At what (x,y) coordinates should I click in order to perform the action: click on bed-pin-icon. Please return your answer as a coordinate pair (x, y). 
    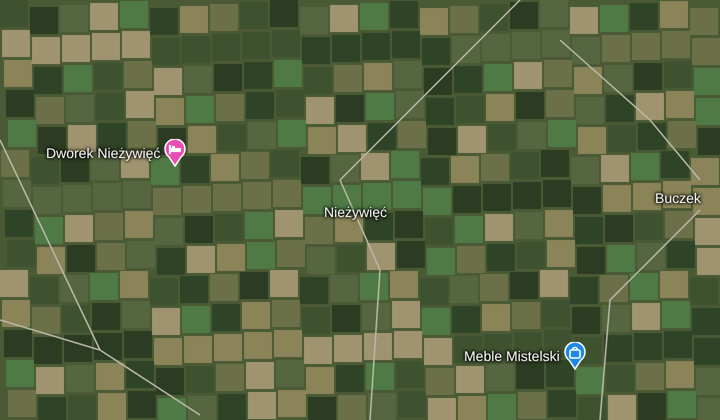
    Looking at the image, I should click on (175, 153).